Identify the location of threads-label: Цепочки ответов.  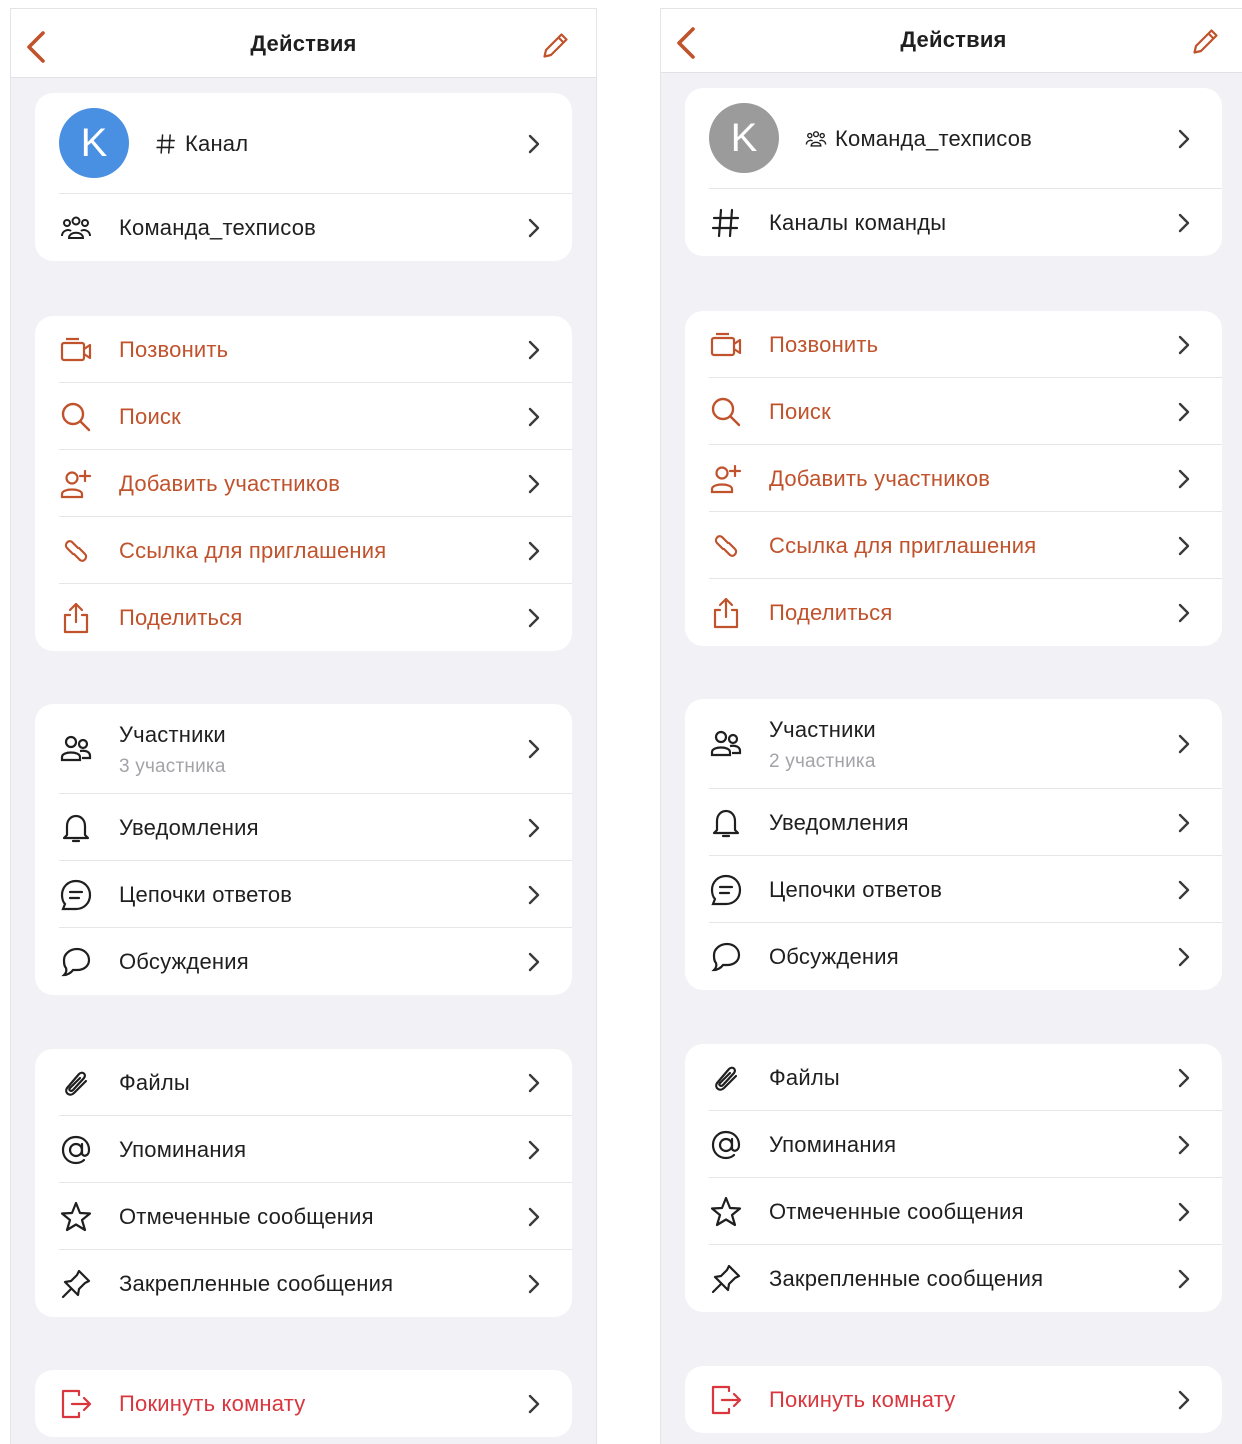
(856, 889).